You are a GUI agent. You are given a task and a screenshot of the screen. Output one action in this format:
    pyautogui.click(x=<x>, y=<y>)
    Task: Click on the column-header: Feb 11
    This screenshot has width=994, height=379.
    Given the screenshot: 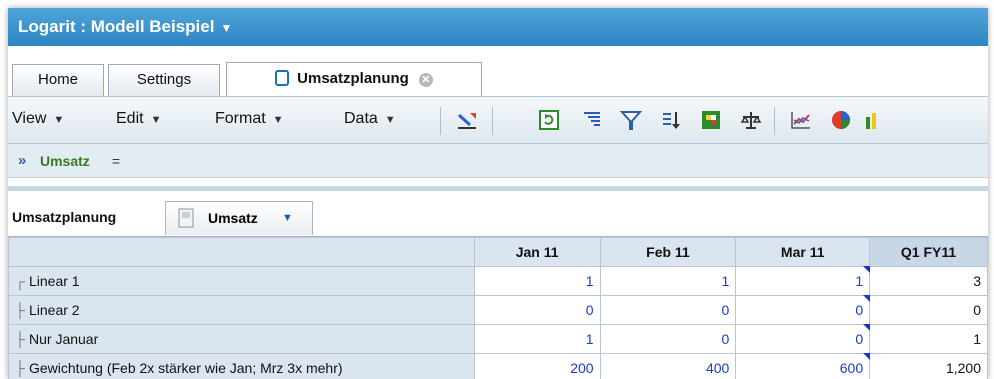 What is the action you would take?
    pyautogui.click(x=668, y=252)
    